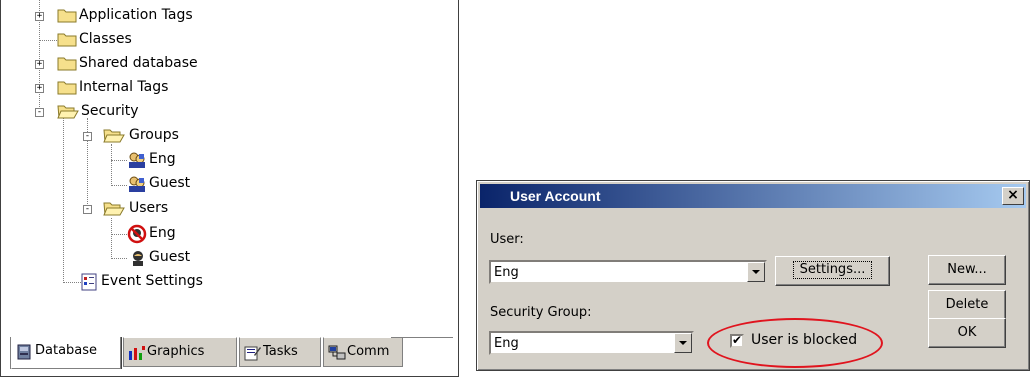 The image size is (1031, 379). I want to click on tree-item-label: Groups, so click(154, 135).